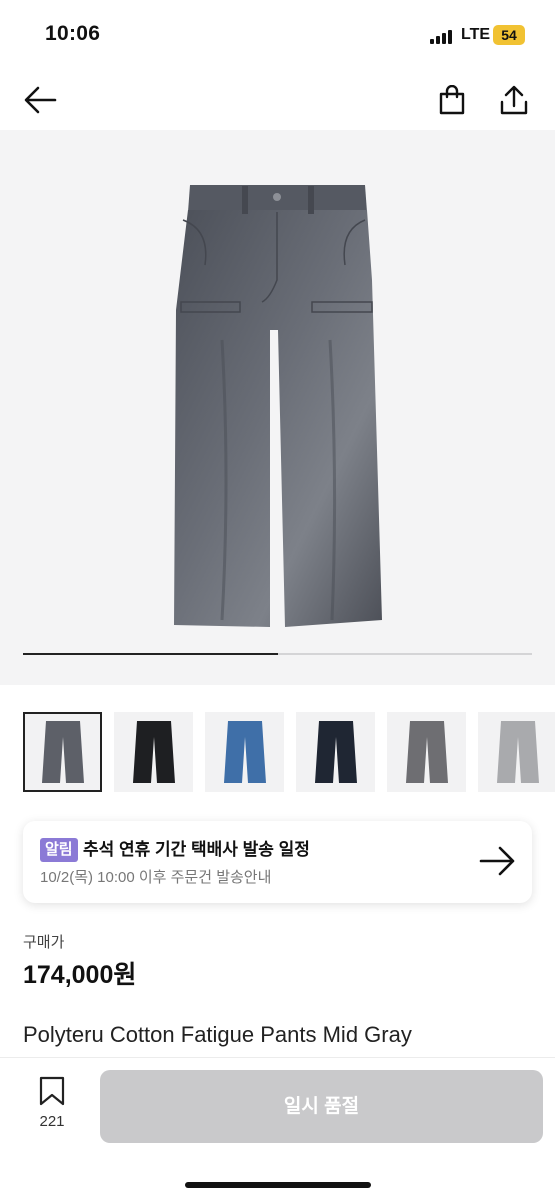  I want to click on bookmark-icon, so click(52, 1091).